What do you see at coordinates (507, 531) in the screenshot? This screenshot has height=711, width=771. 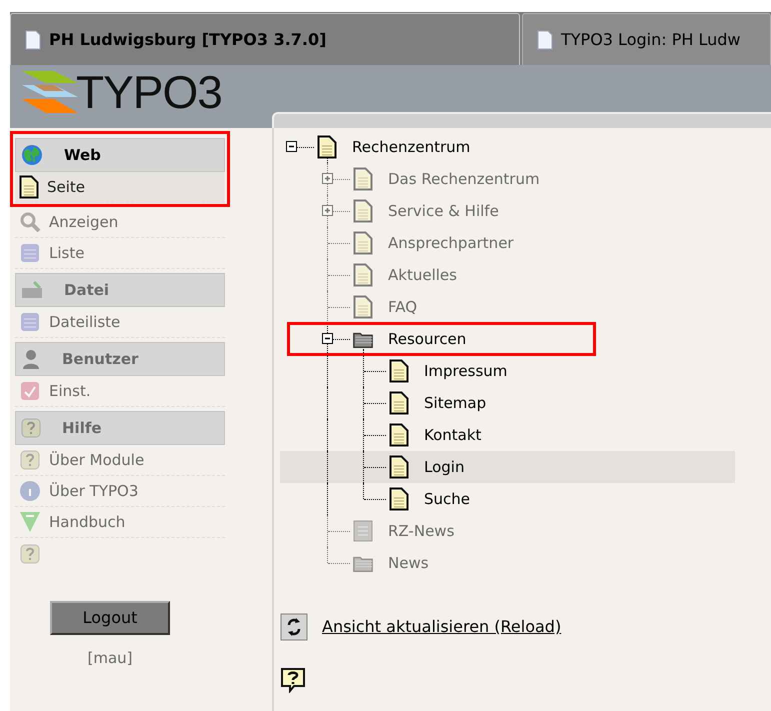 I see `tree-row: RZ-News` at bounding box center [507, 531].